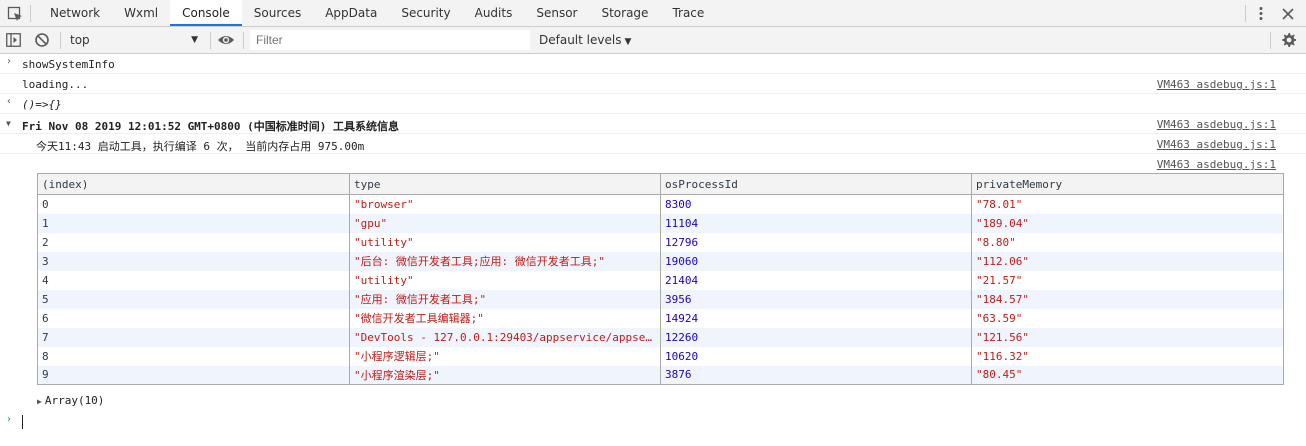  What do you see at coordinates (653, 104) in the screenshot?
I see `console-message: ‹ ()=>{}` at bounding box center [653, 104].